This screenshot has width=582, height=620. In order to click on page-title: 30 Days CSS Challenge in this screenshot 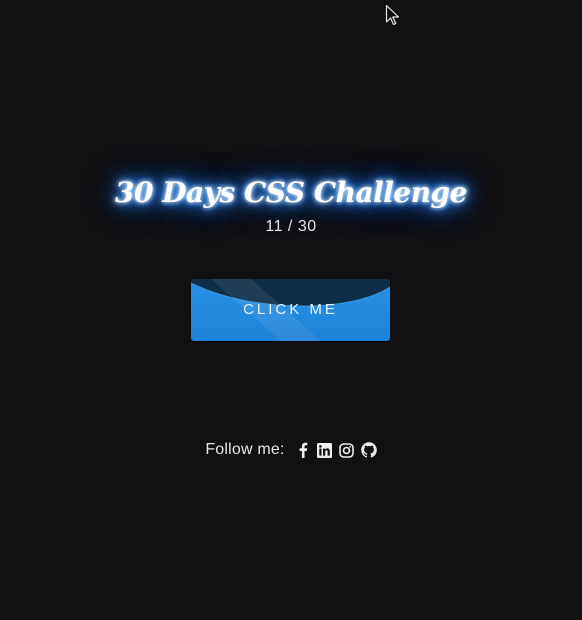, I will do `click(291, 192)`.